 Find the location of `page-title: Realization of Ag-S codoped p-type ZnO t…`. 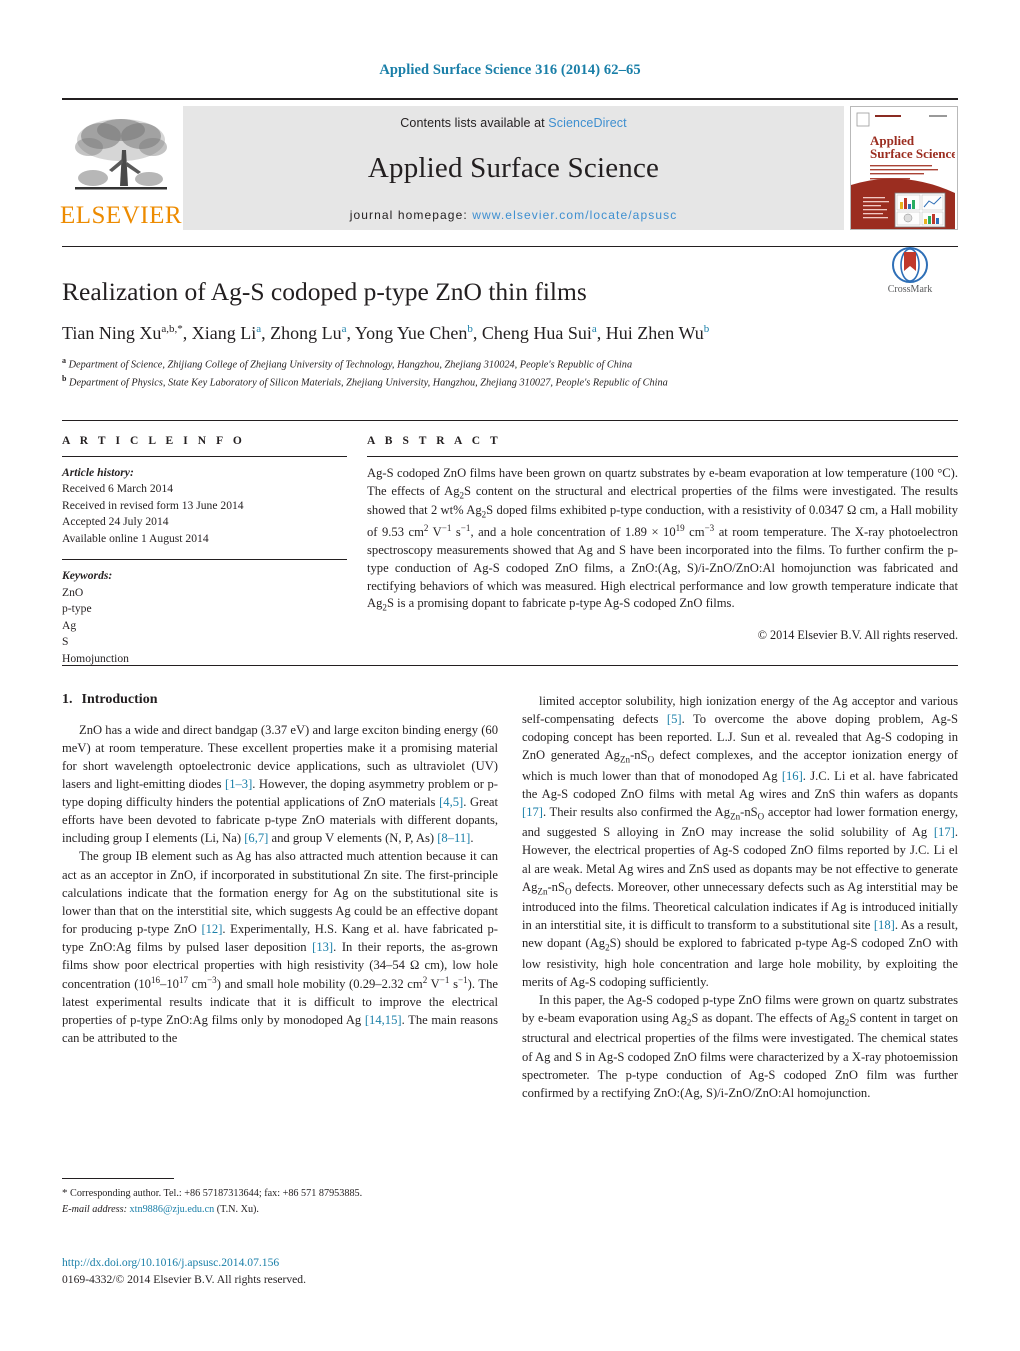

page-title: Realization of Ag-S codoped p-type ZnO t… is located at coordinates (324, 291).